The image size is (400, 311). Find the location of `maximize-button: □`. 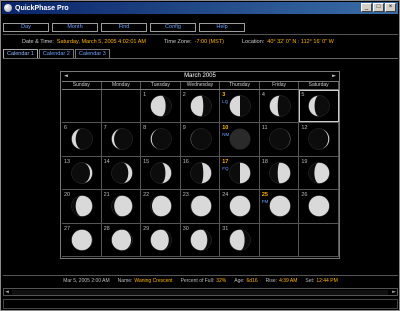

maximize-button: □ is located at coordinates (378, 7).